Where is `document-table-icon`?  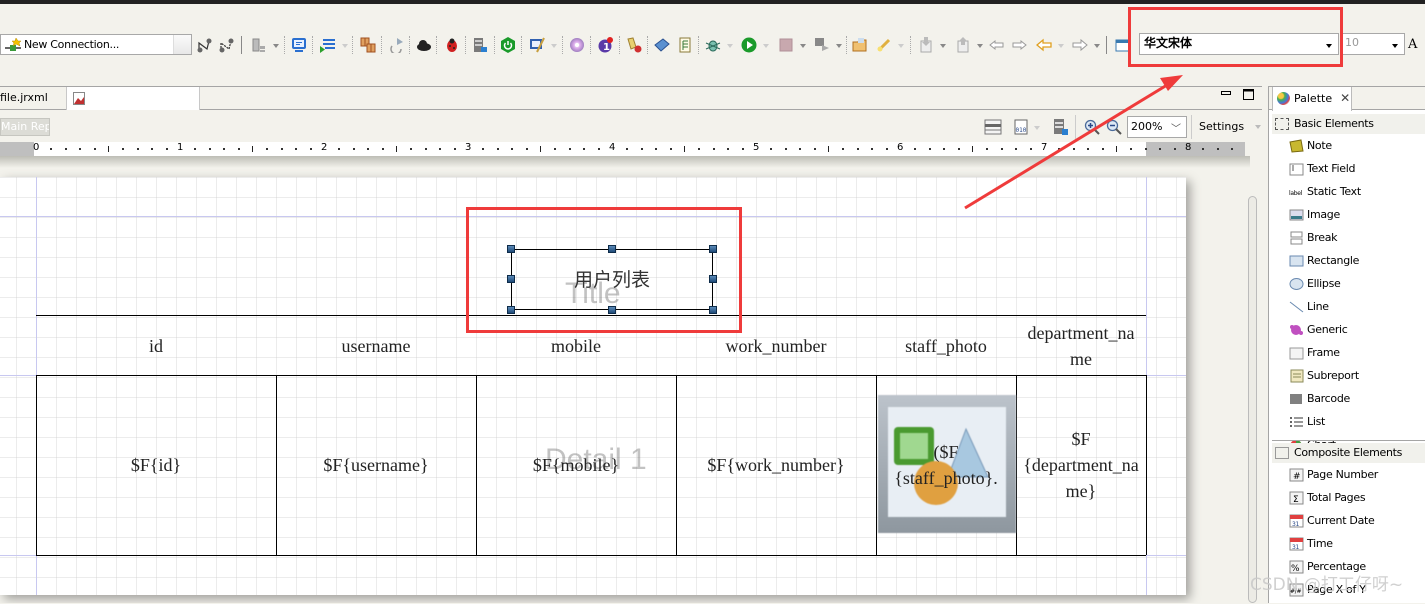
document-table-icon is located at coordinates (685, 45).